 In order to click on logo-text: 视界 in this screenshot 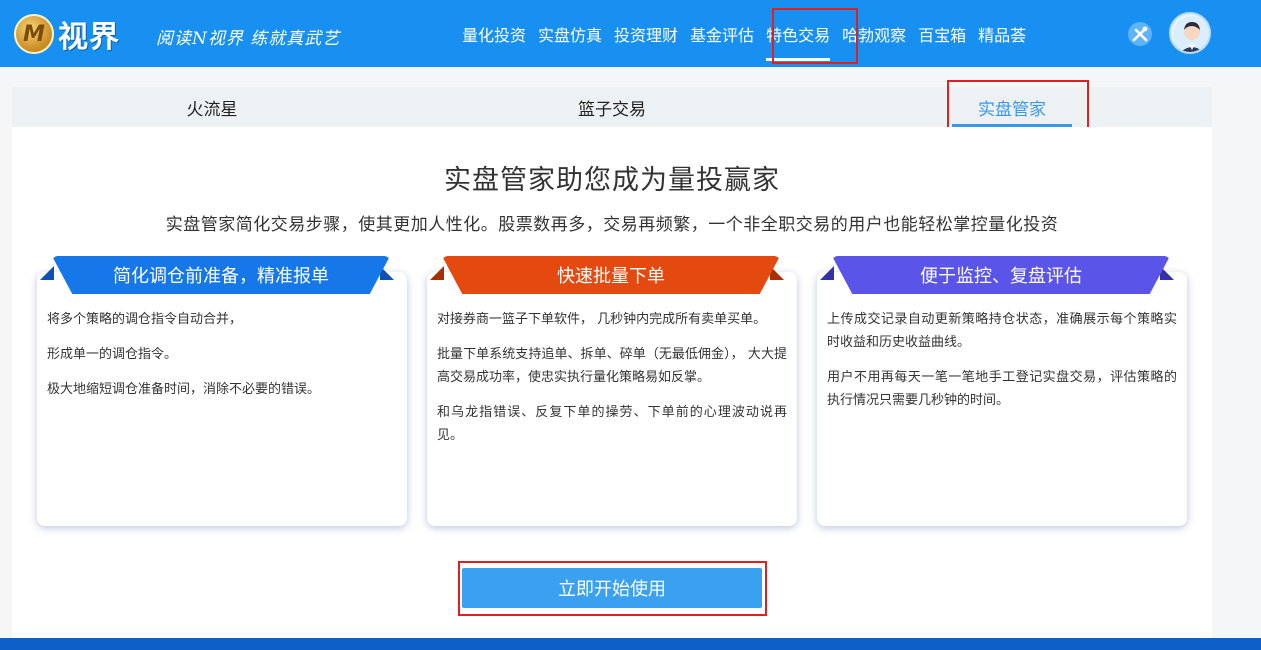, I will do `click(89, 37)`.